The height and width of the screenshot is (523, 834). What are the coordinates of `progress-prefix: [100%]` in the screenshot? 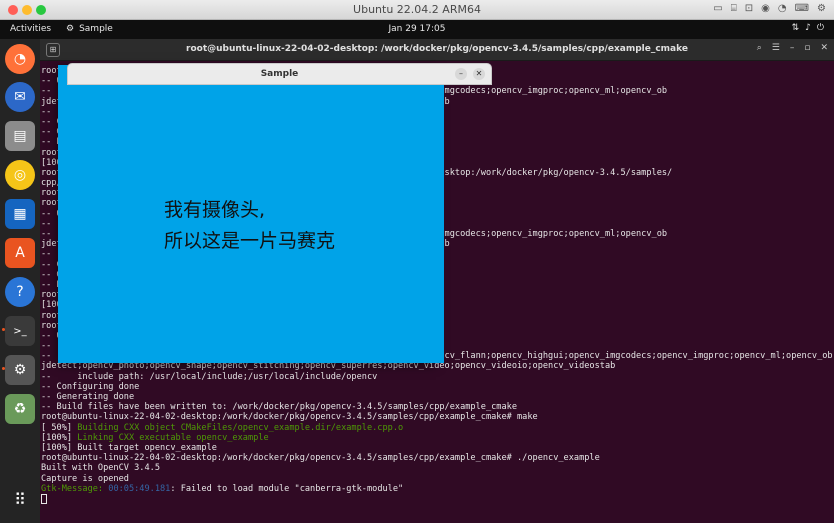 It's located at (59, 437).